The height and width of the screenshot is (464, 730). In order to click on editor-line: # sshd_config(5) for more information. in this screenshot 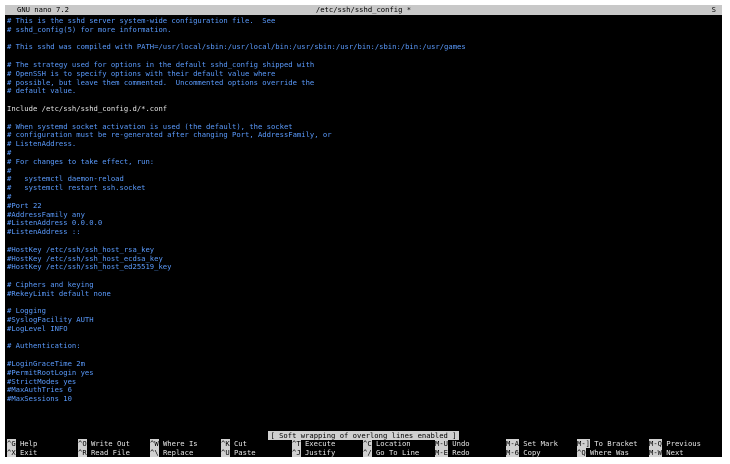, I will do `click(363, 30)`.